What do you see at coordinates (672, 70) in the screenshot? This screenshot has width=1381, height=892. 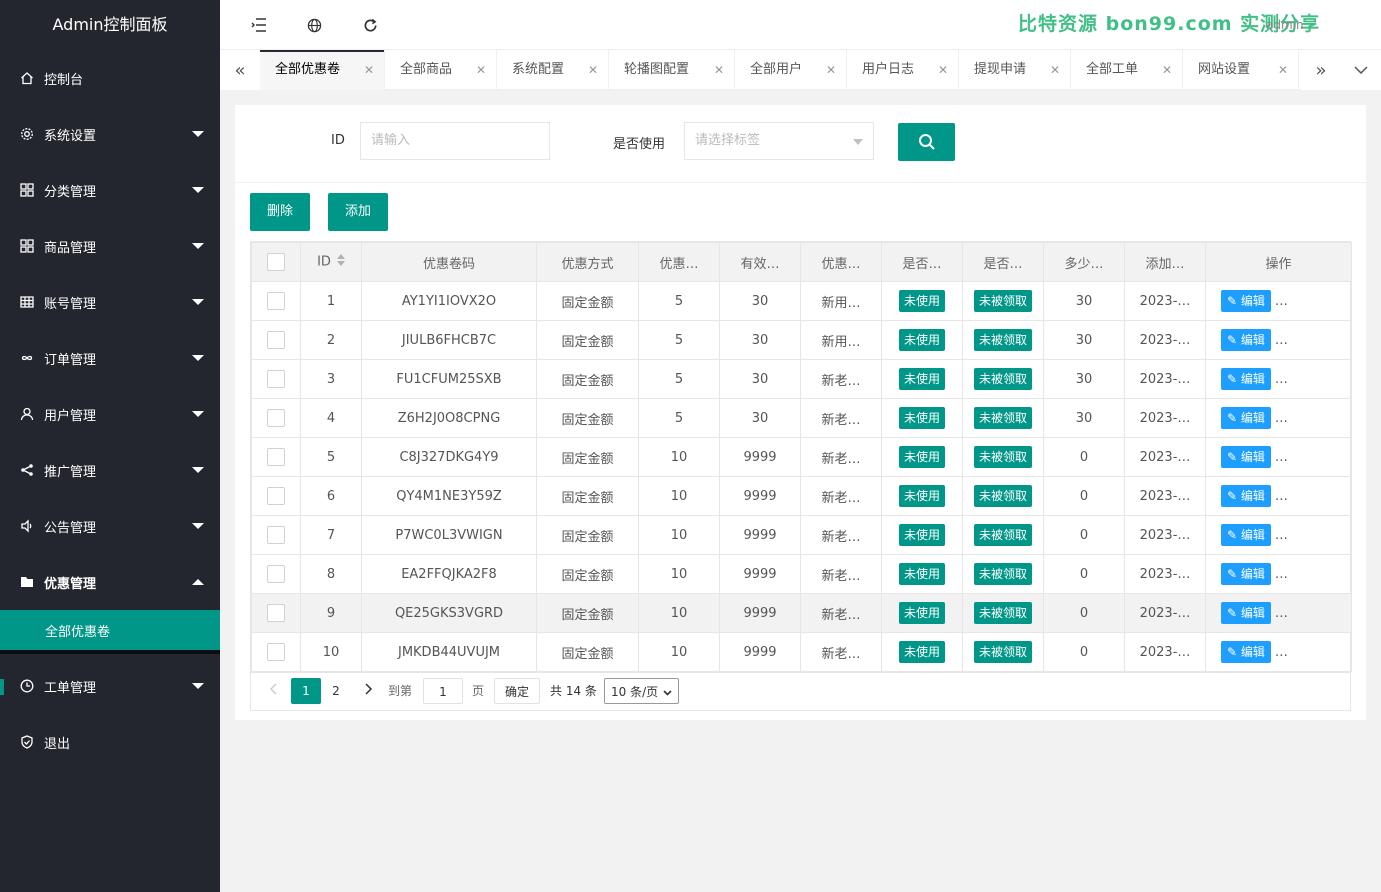 I see `tab: 轮播图配置 ✕` at bounding box center [672, 70].